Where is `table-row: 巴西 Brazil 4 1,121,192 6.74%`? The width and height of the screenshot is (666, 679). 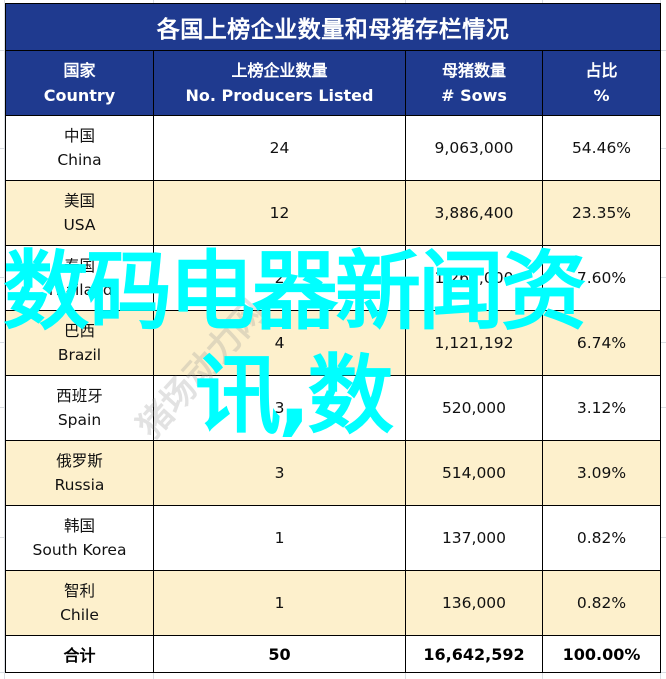
table-row: 巴西 Brazil 4 1,121,192 6.74% is located at coordinates (333, 343).